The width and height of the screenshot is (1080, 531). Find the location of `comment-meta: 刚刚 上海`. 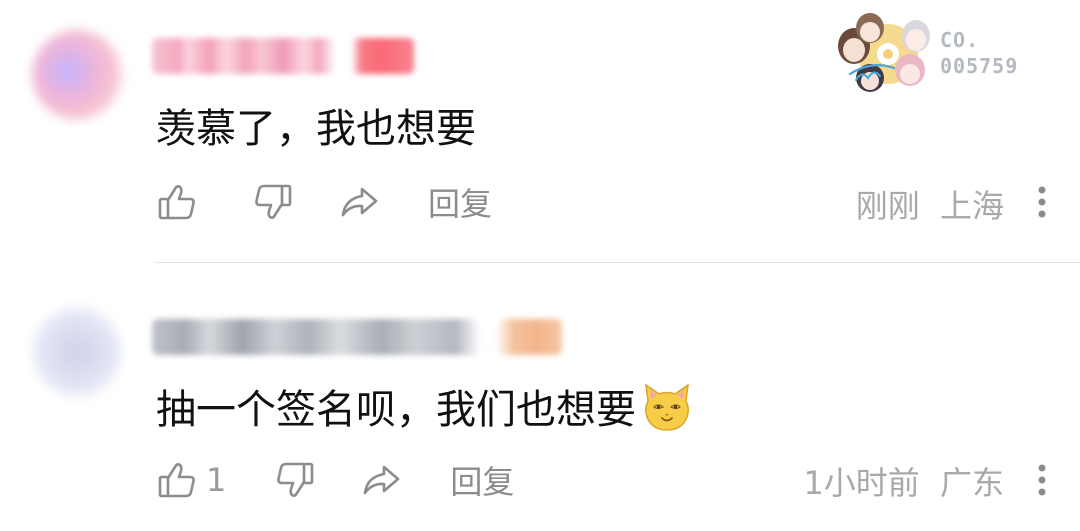

comment-meta: 刚刚 上海 is located at coordinates (930, 204).